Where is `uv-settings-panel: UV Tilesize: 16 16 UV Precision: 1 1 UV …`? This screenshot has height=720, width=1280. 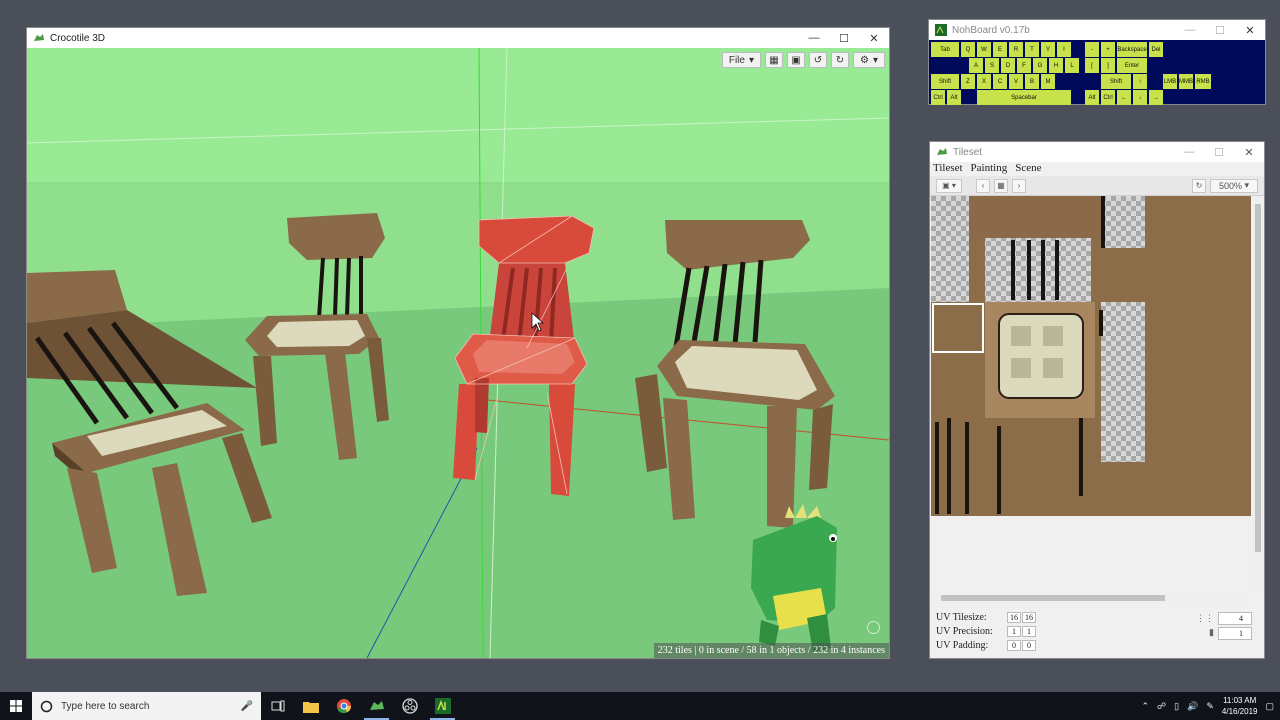
uv-settings-panel: UV Tilesize: 16 16 UV Precision: 1 1 UV … is located at coordinates (1097, 633).